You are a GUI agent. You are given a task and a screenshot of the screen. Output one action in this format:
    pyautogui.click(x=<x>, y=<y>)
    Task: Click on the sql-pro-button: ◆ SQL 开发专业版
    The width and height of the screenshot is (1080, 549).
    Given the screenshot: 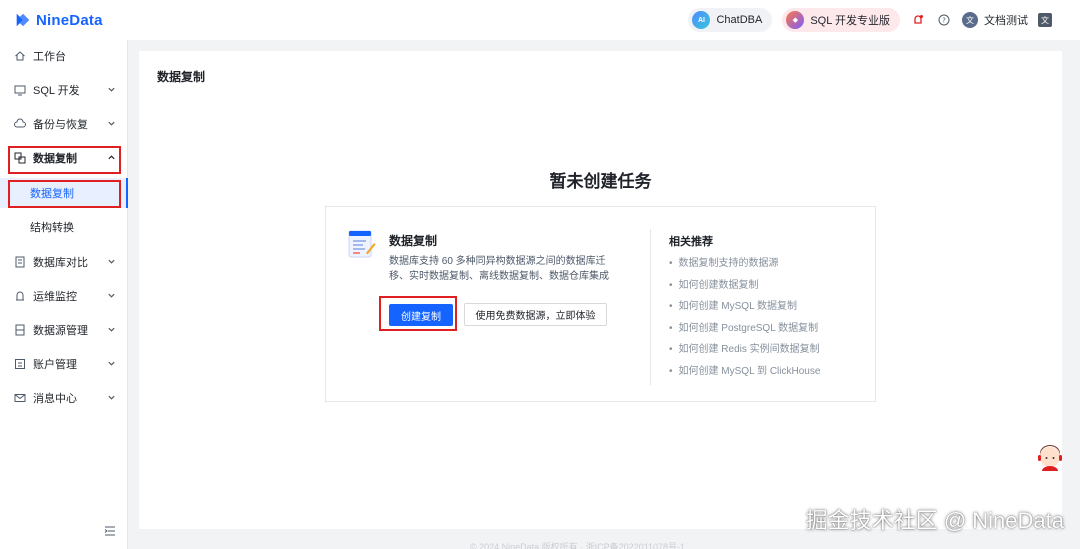 What is the action you would take?
    pyautogui.click(x=841, y=20)
    